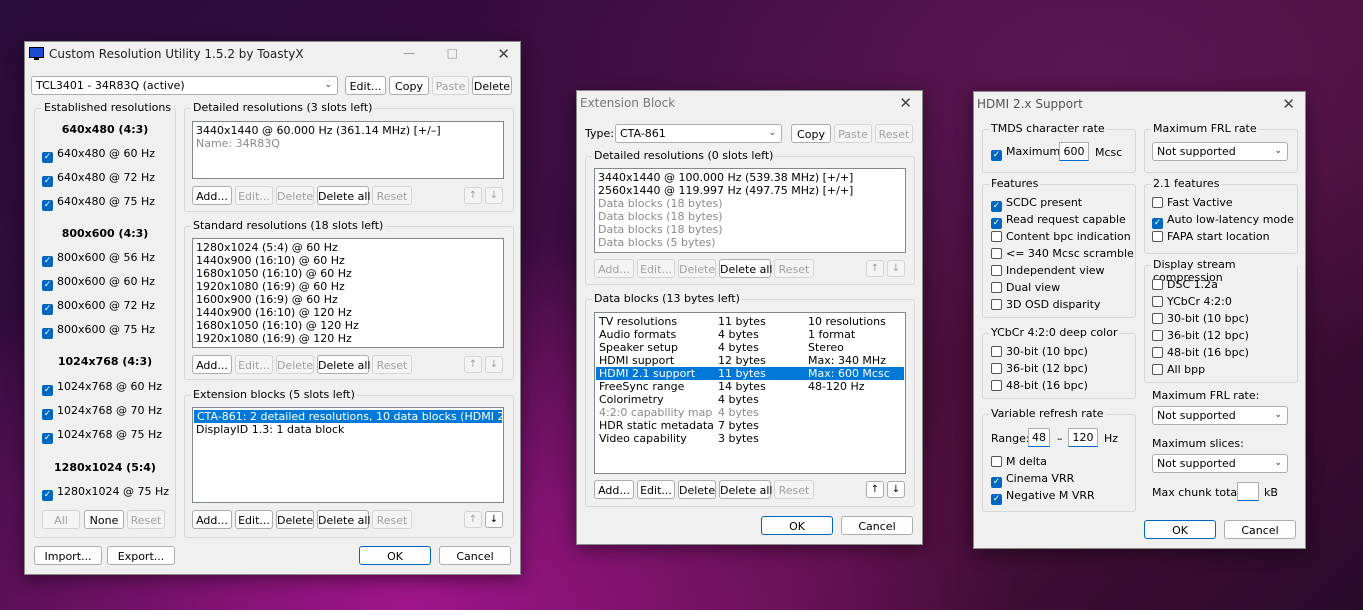 This screenshot has height=610, width=1363. I want to click on option-checkbox: Content bpc indication, so click(1061, 237).